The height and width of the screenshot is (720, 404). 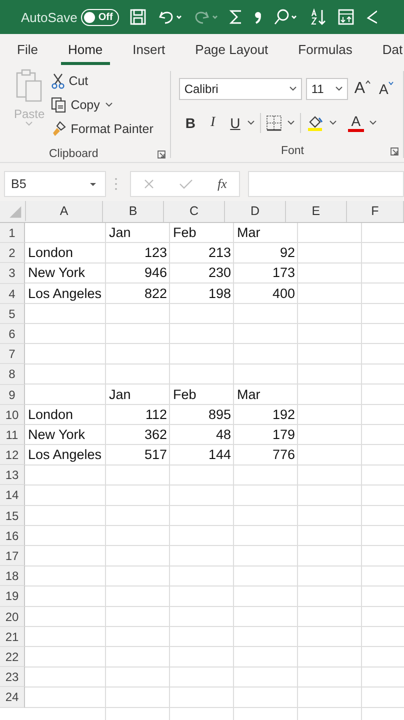 I want to click on fill-color-icon, so click(x=315, y=123).